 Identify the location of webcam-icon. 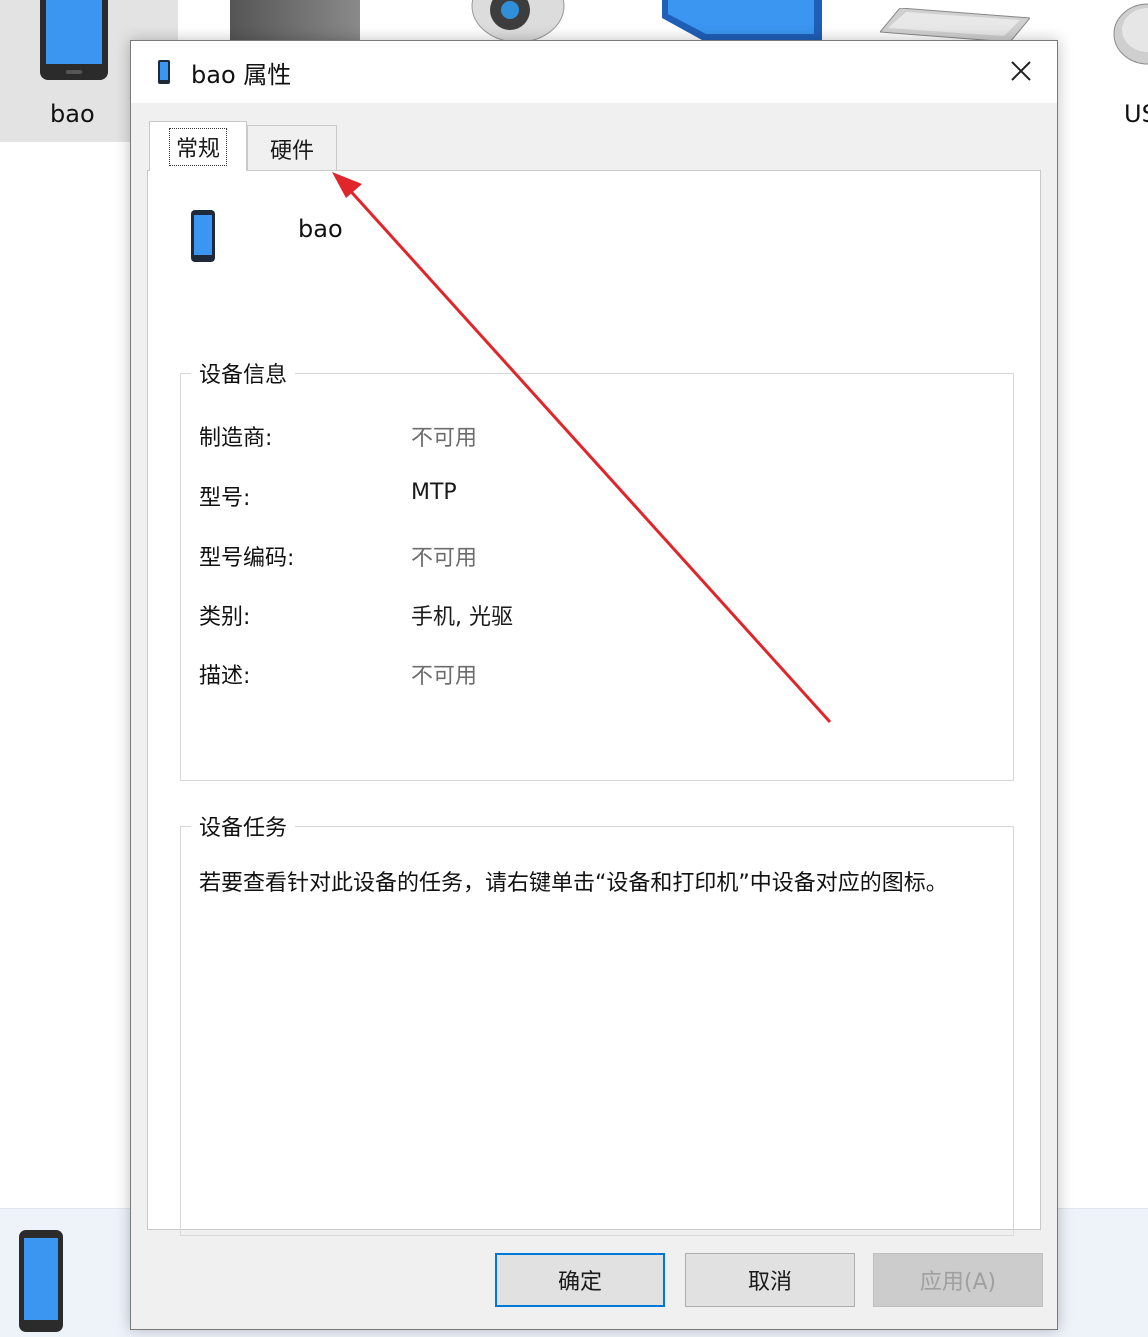
(518, 21).